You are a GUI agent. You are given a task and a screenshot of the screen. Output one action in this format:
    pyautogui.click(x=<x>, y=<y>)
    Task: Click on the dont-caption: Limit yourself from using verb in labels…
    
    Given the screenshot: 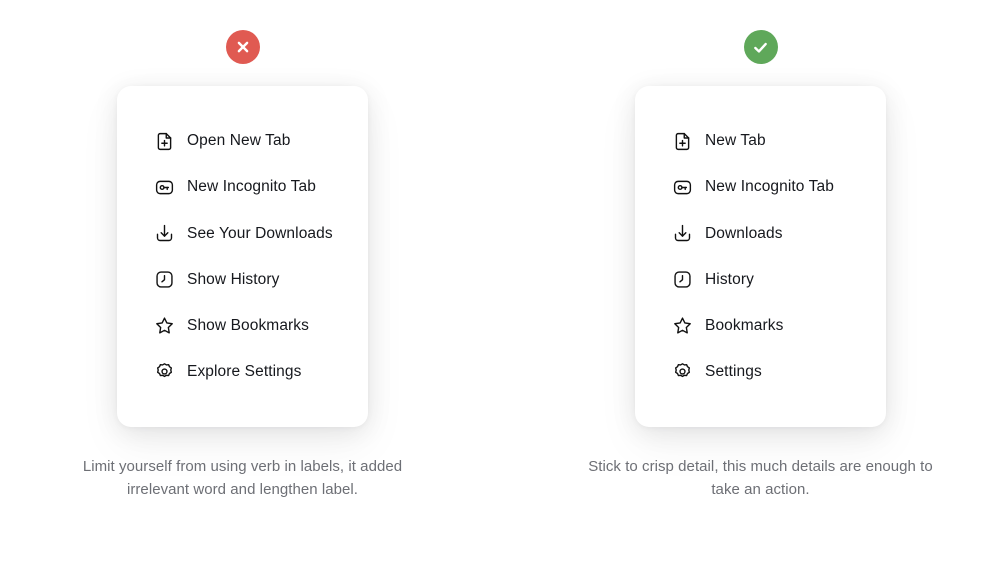 What is the action you would take?
    pyautogui.click(x=242, y=478)
    